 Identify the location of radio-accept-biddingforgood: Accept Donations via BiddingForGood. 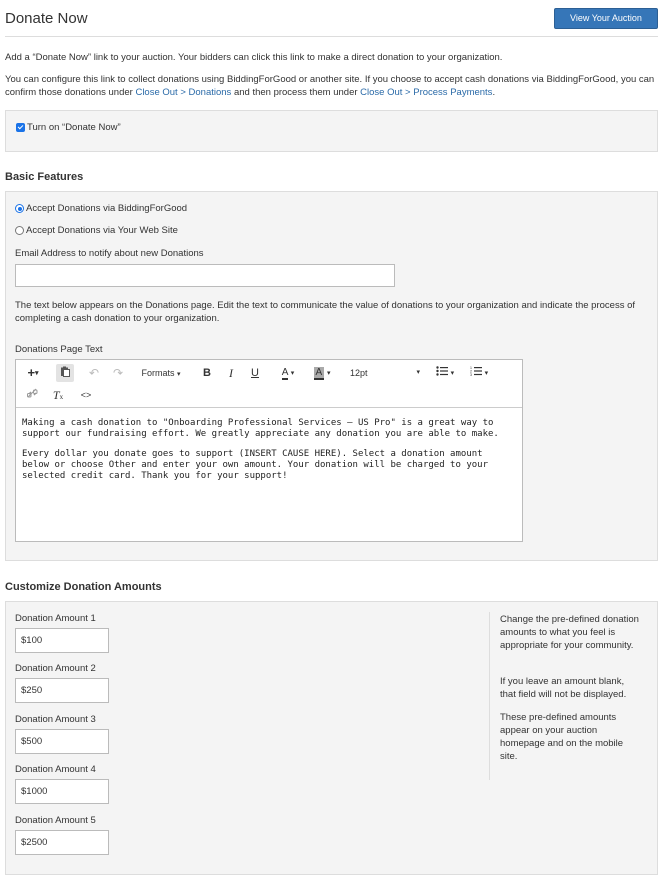
(101, 208).